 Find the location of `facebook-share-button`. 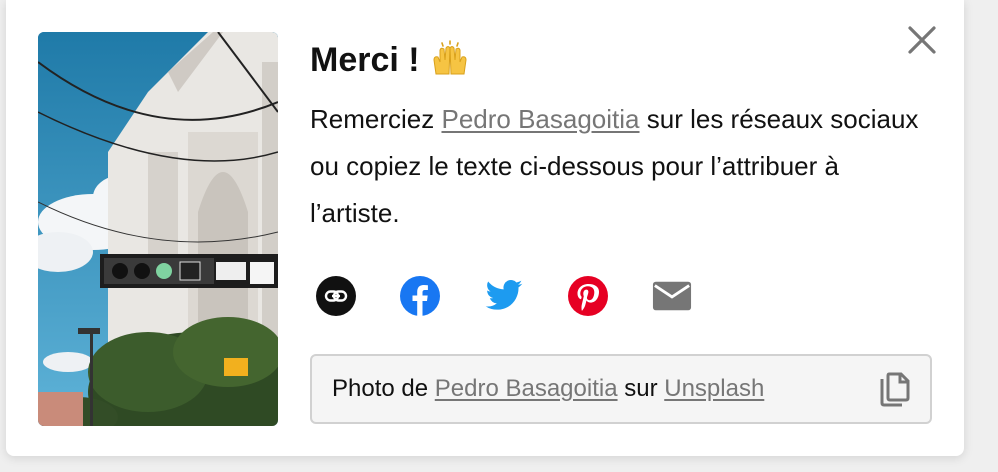

facebook-share-button is located at coordinates (420, 296).